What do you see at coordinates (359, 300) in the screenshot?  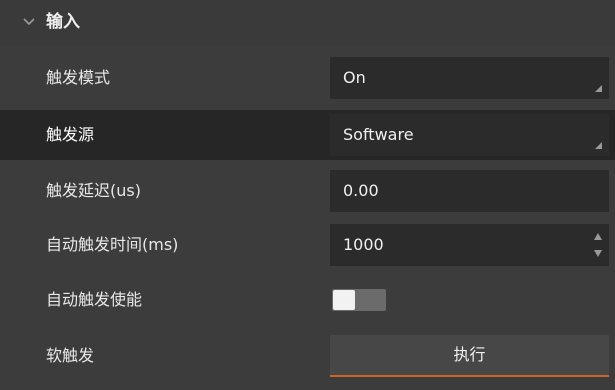 I see `auto-trigger-enable-toggle` at bounding box center [359, 300].